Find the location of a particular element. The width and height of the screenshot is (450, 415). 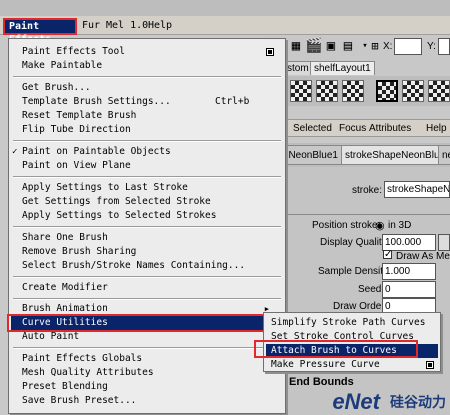

attribute-editor-menubar: Selected Focus Attributes Help is located at coordinates (357, 128).